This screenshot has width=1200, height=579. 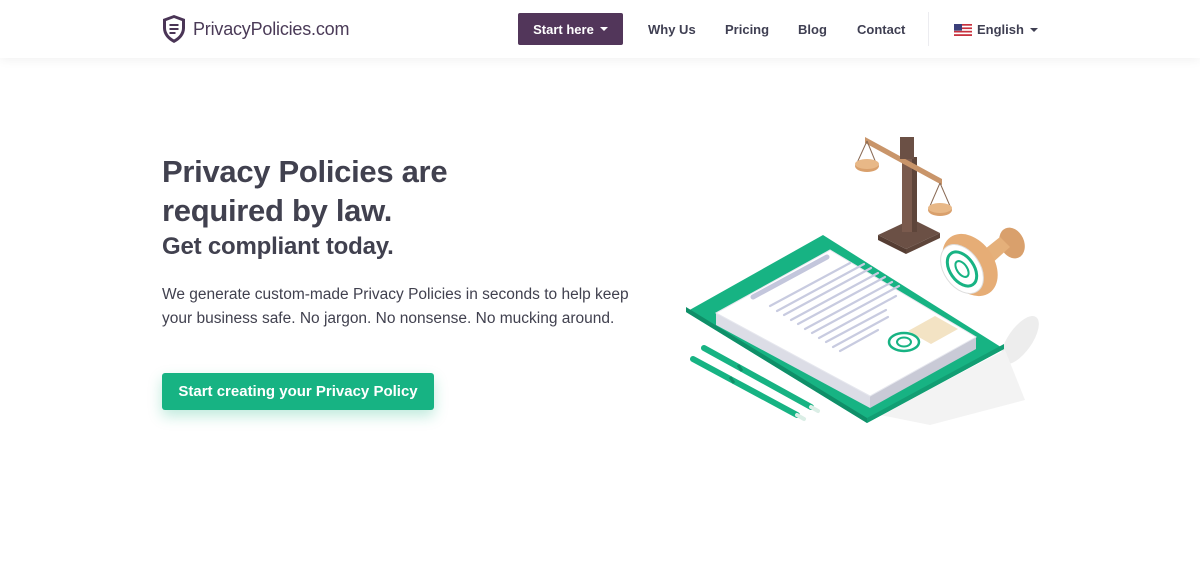 I want to click on start-here-button: Start here, so click(x=570, y=29).